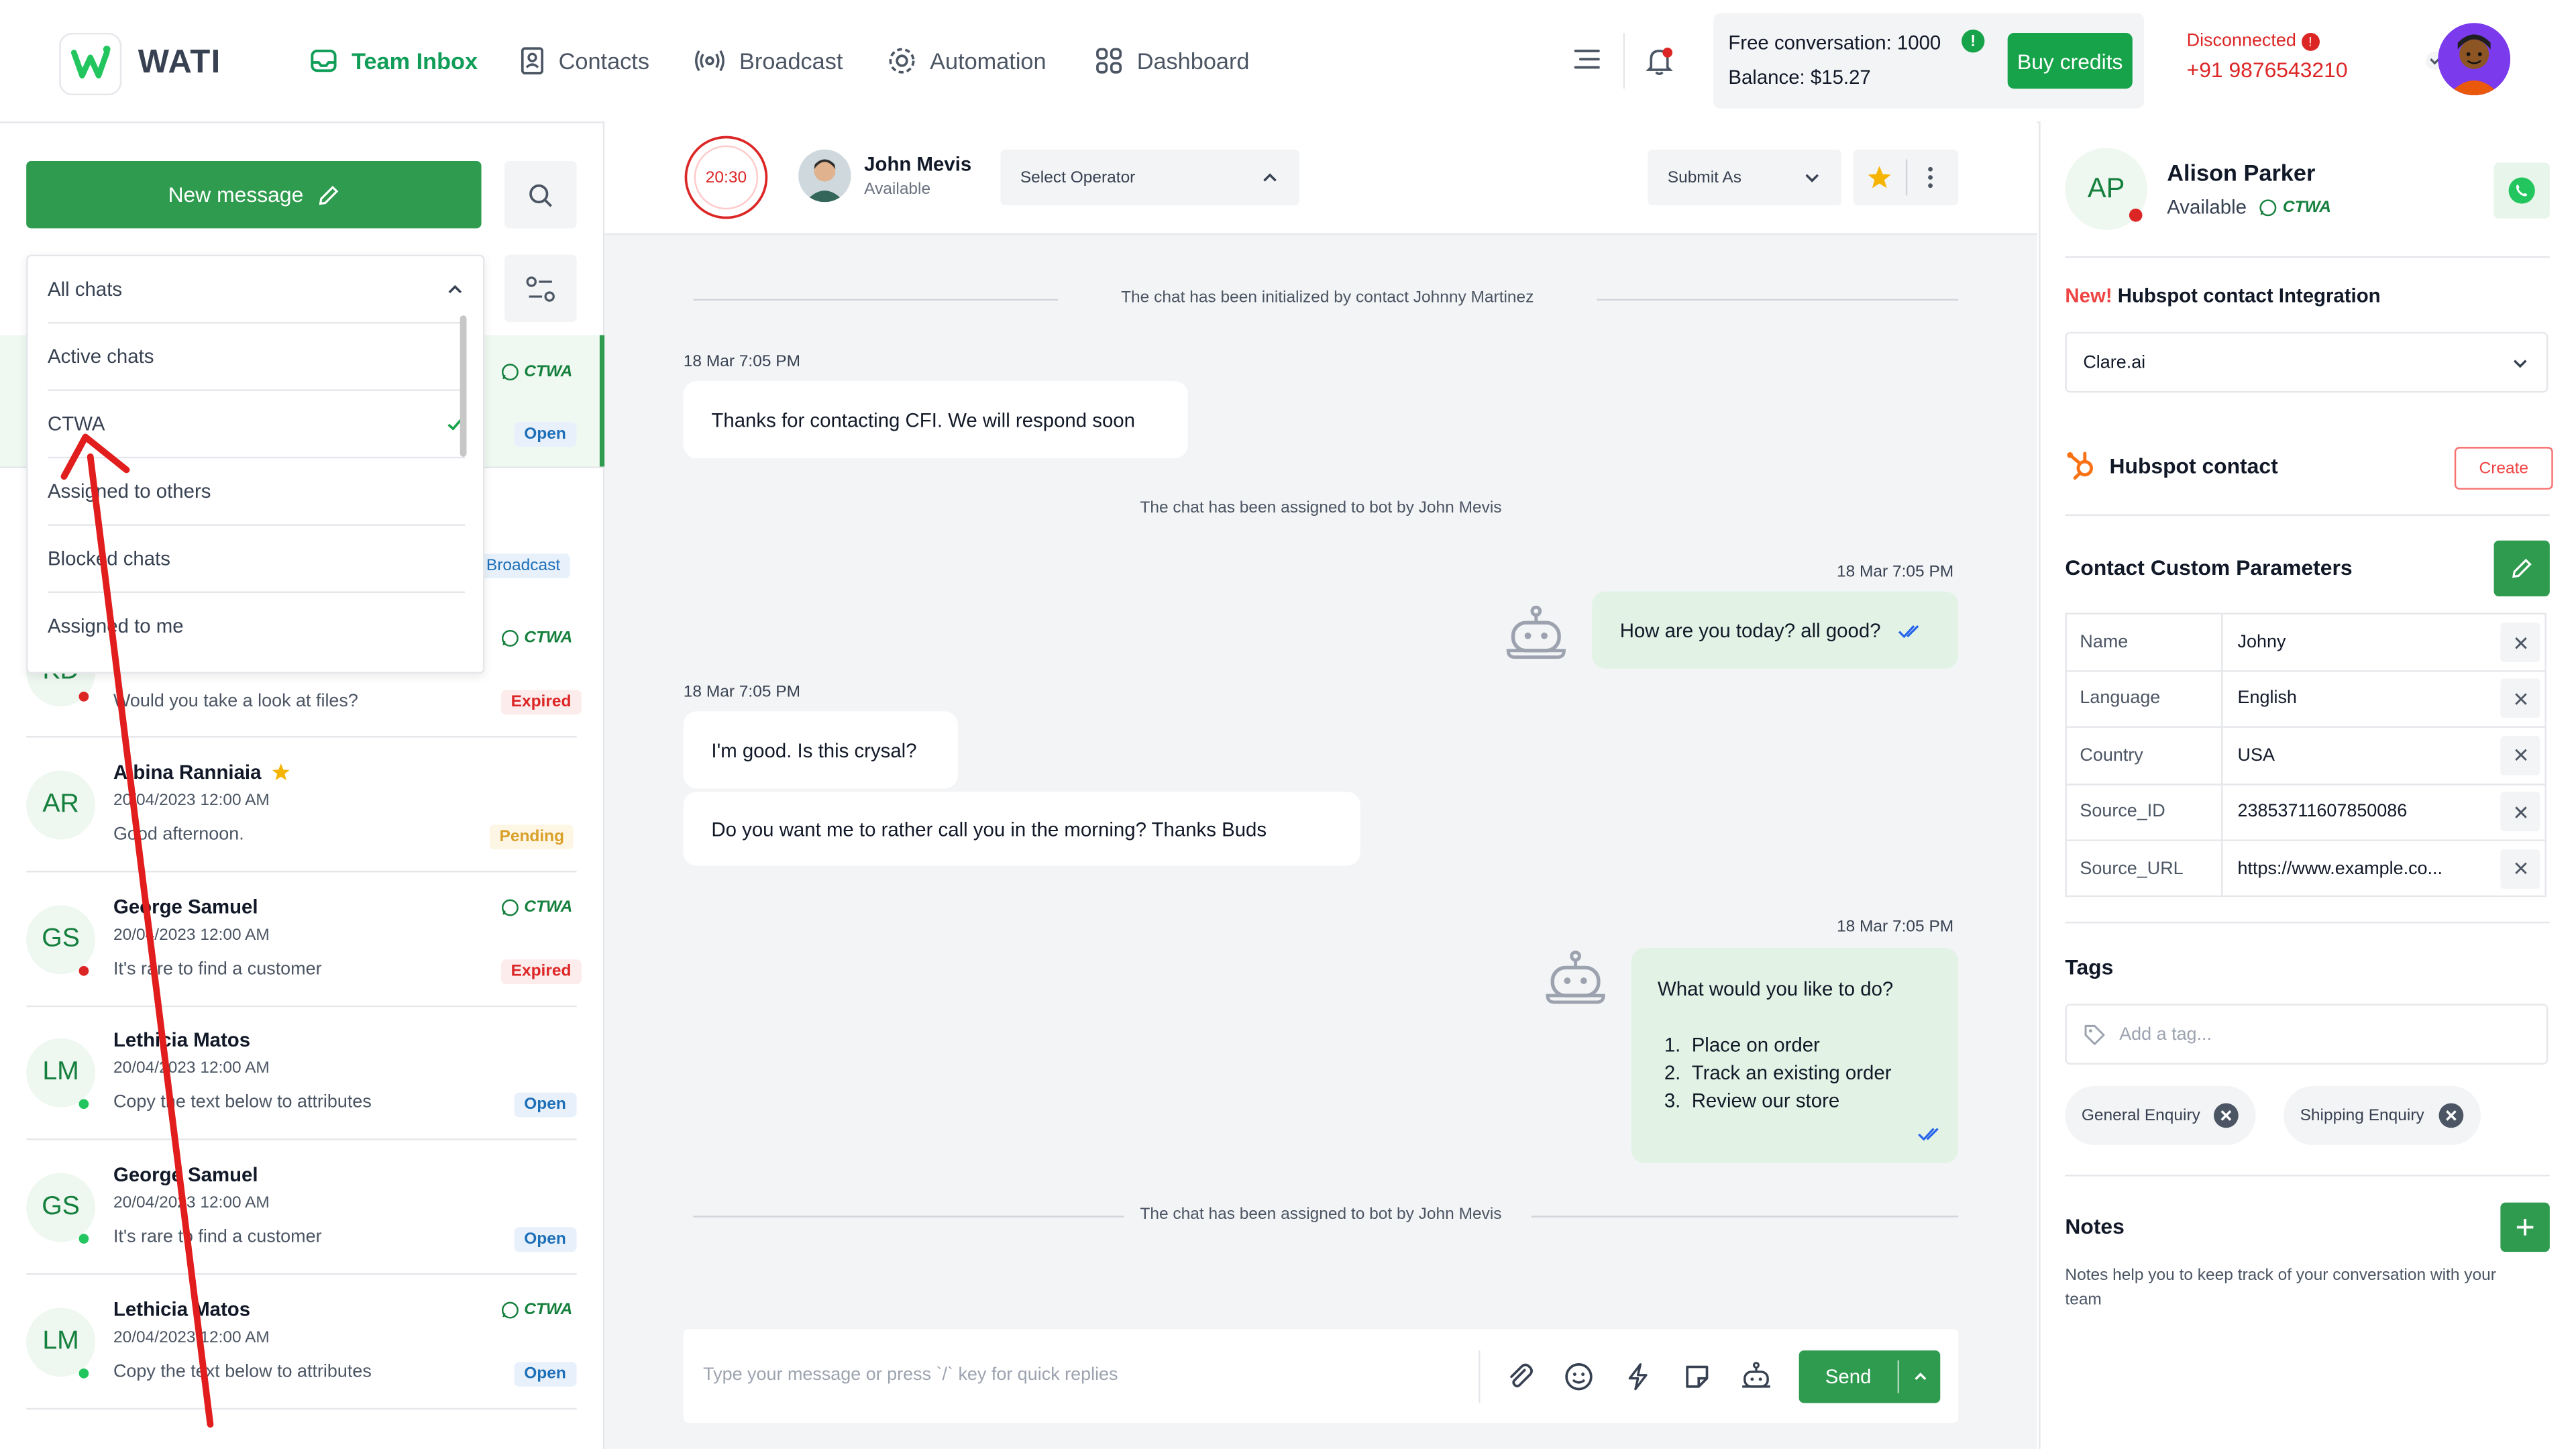  What do you see at coordinates (1697, 1376) in the screenshot?
I see `sticker-icon` at bounding box center [1697, 1376].